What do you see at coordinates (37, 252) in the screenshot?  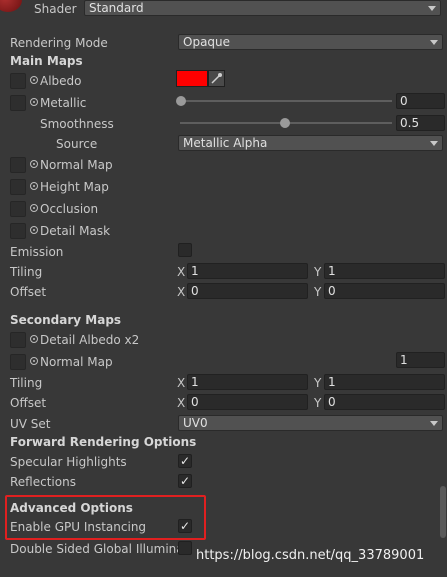 I see `emission-label: Emission` at bounding box center [37, 252].